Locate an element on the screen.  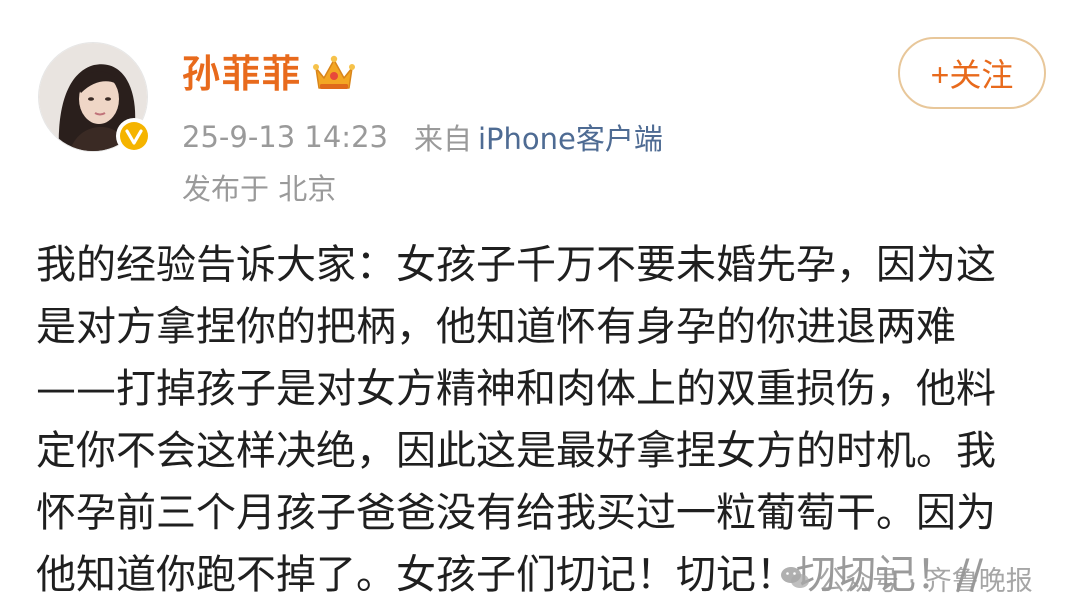
location-text: 发布于 北京 is located at coordinates (259, 189).